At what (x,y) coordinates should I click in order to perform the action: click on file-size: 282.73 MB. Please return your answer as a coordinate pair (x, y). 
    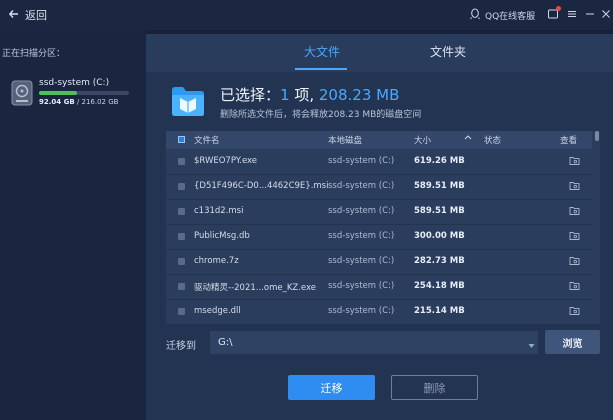
    Looking at the image, I should click on (439, 261).